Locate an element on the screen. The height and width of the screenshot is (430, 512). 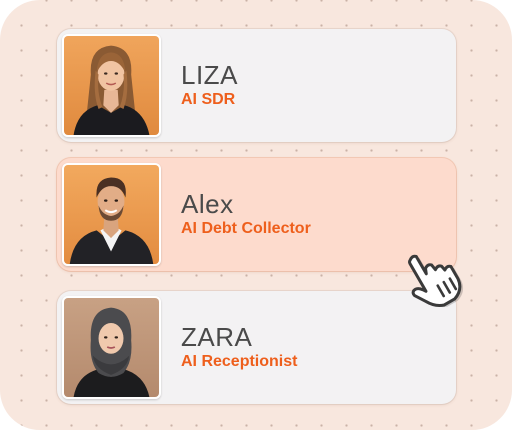
agent-role: AI Debt Collector is located at coordinates (246, 228).